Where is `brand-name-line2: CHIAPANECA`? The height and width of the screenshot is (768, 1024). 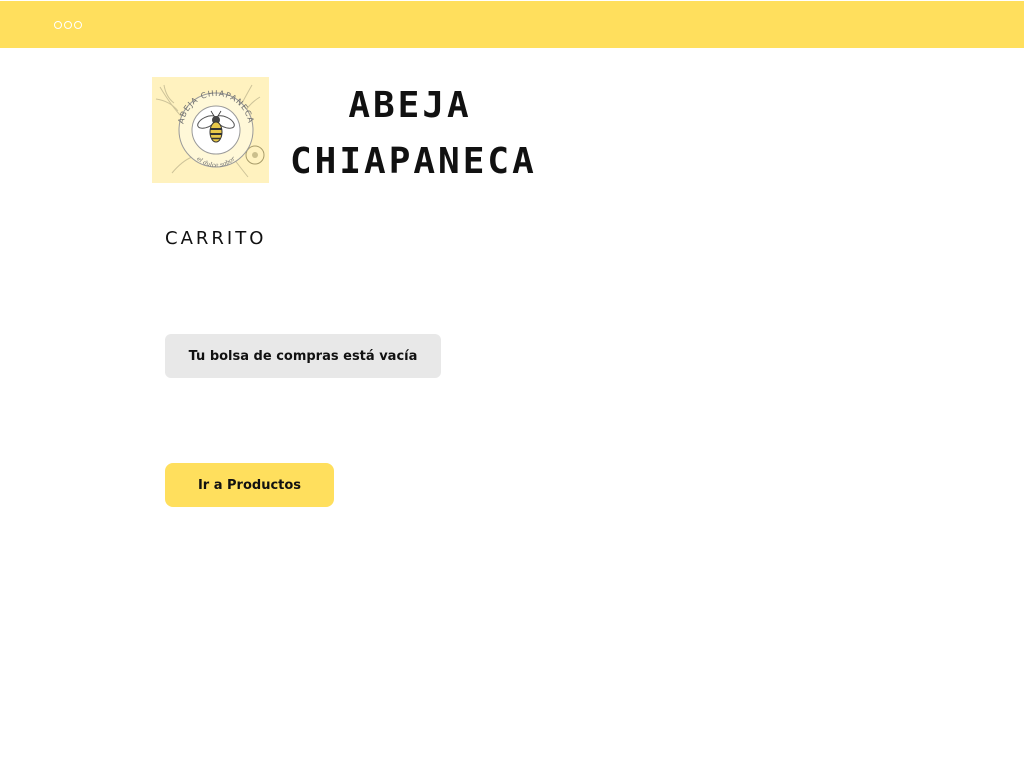
brand-name-line2: CHIAPANECA is located at coordinates (413, 161).